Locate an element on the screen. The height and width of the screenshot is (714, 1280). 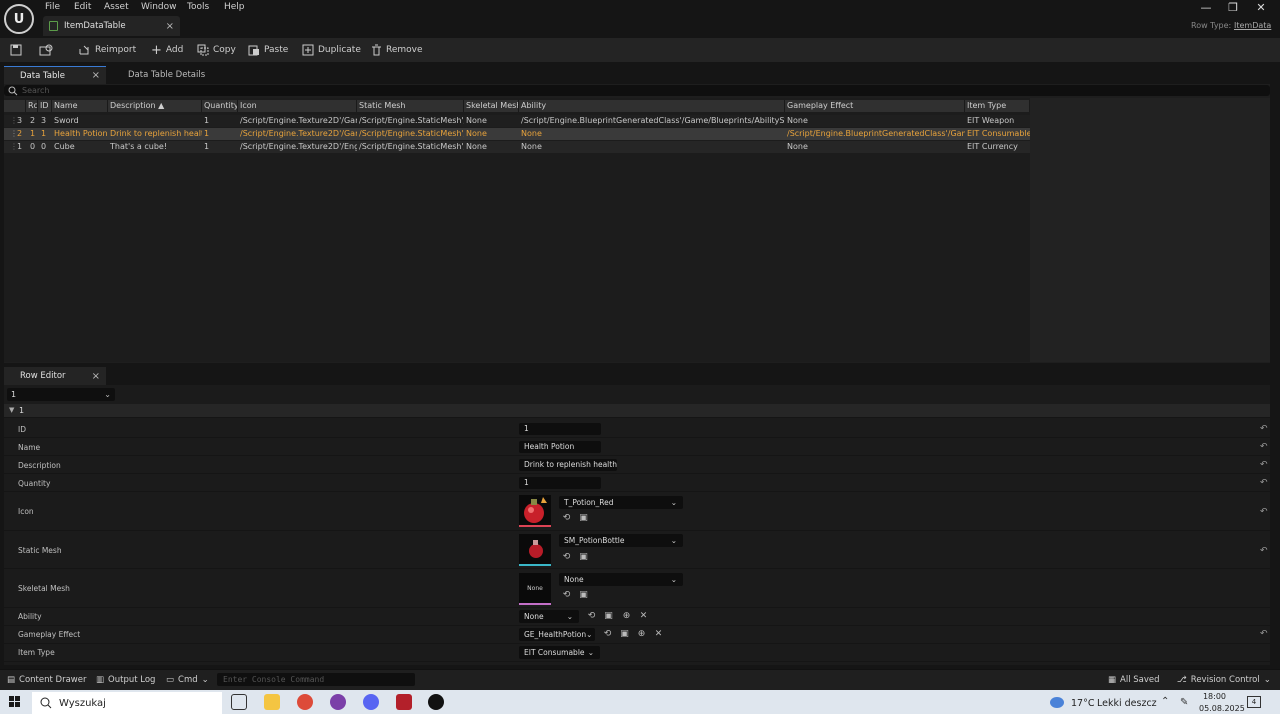
console-input: Enter Console Command is located at coordinates (316, 679).